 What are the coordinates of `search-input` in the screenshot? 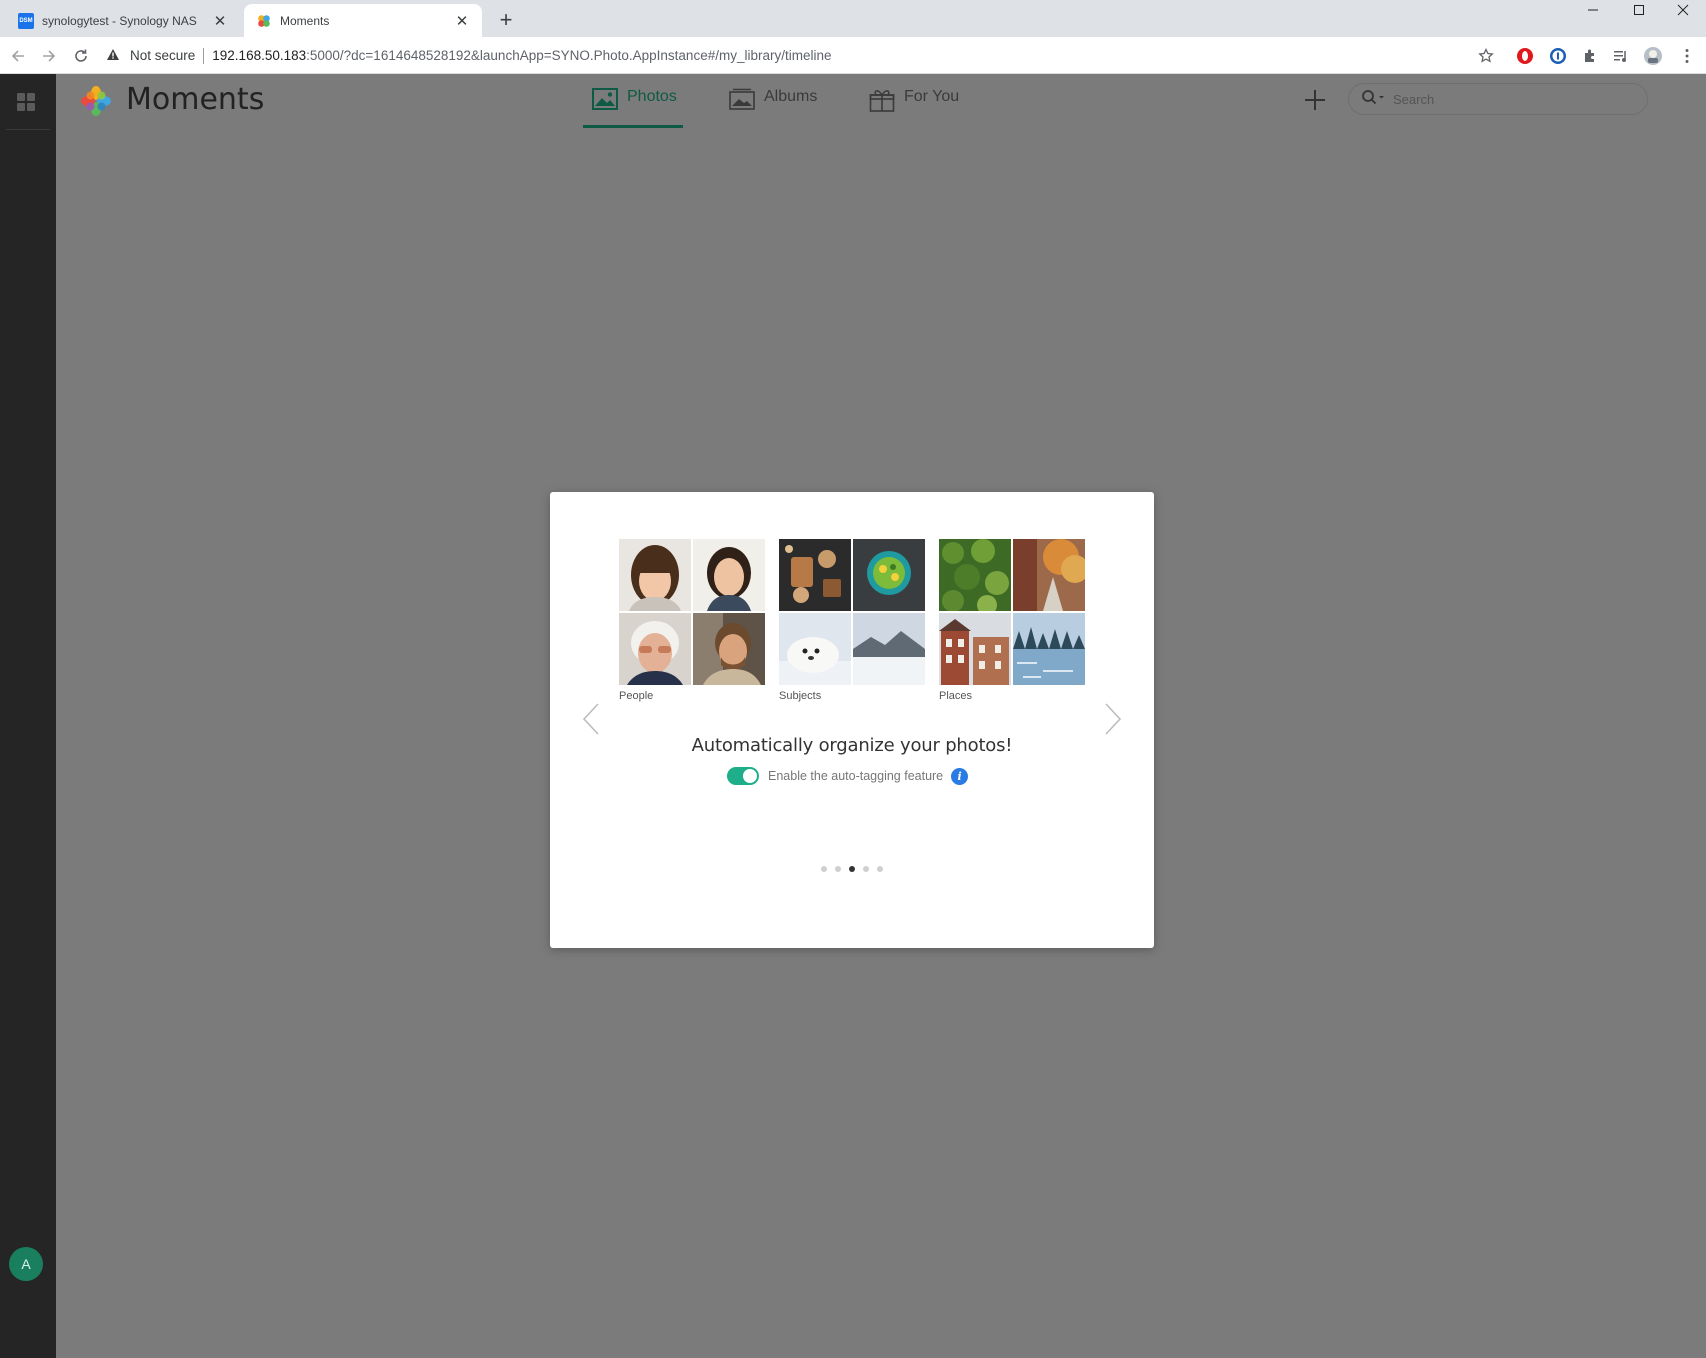 It's located at (1503, 99).